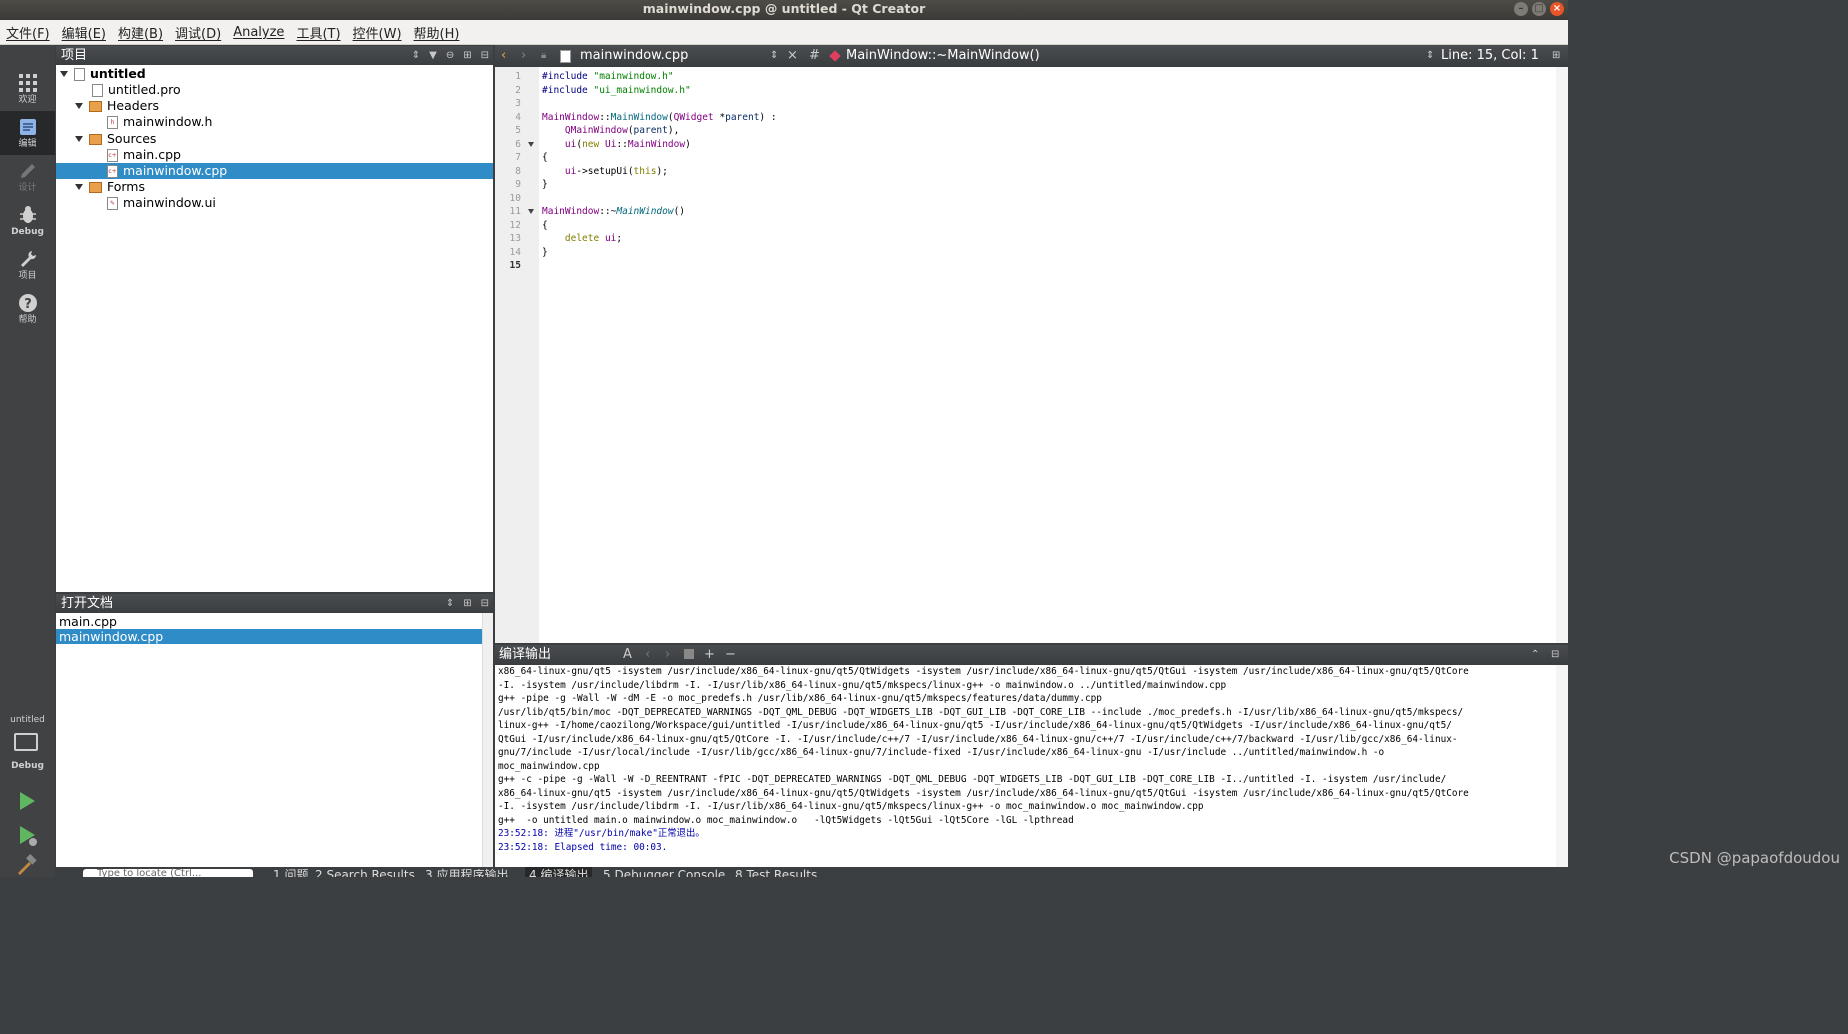 This screenshot has width=1848, height=1034. Describe the element at coordinates (634, 56) in the screenshot. I see `editor-file-combo: mainwindow.cpp` at that location.